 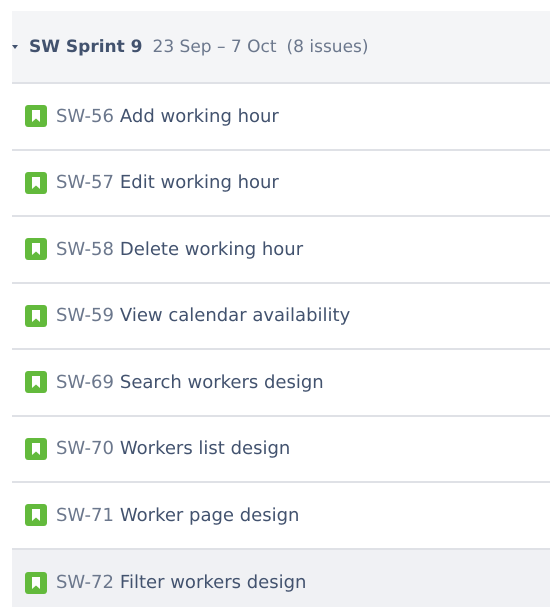 I want to click on issue-row: SW-72 Filter workers design, so click(x=281, y=578).